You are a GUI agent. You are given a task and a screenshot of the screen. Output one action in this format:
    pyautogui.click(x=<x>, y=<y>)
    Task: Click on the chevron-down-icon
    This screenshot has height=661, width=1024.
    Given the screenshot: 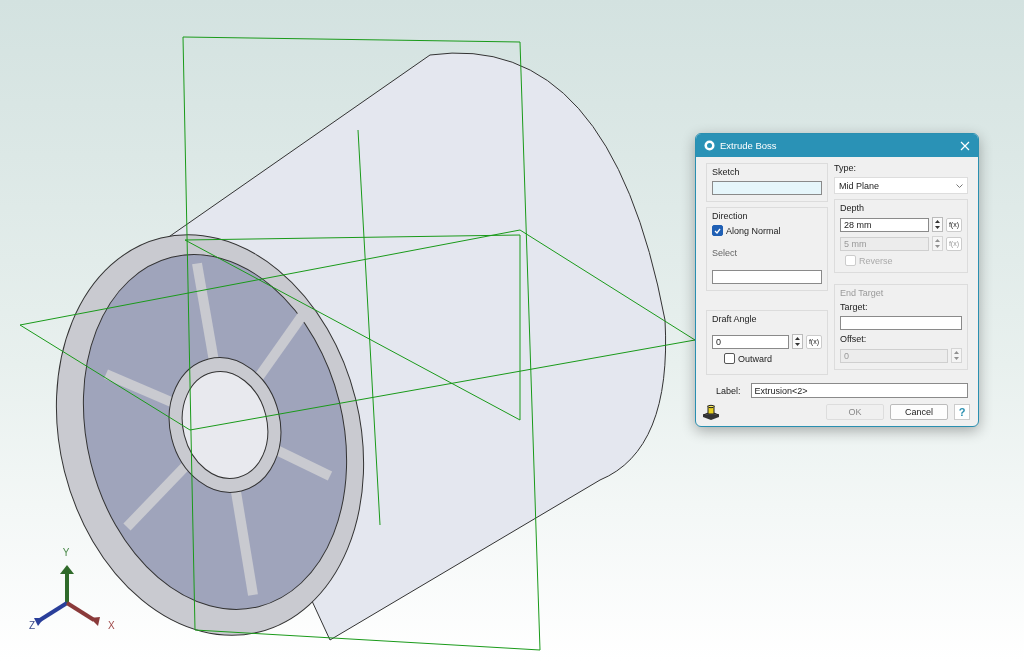 What is the action you would take?
    pyautogui.click(x=959, y=185)
    